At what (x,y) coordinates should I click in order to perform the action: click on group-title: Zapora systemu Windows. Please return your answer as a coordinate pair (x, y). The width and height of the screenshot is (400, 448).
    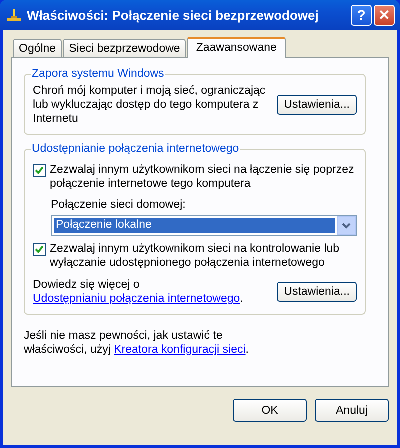
    Looking at the image, I should click on (98, 74).